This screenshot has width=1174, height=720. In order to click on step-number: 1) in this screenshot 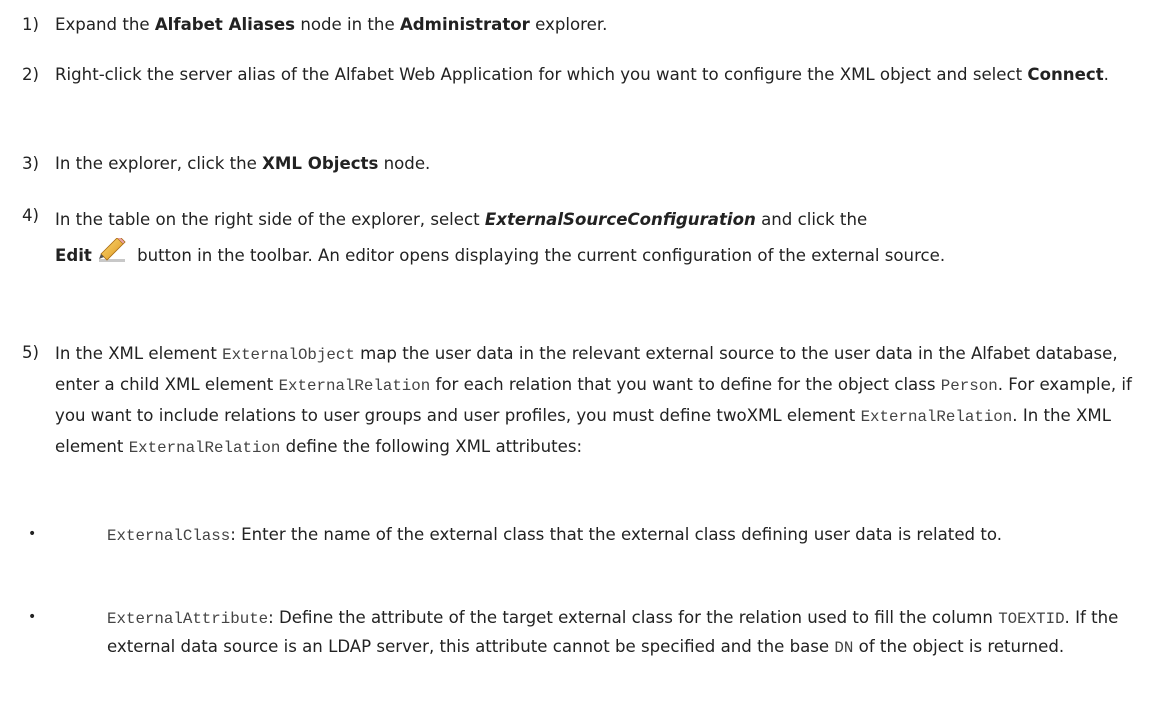, I will do `click(31, 24)`.